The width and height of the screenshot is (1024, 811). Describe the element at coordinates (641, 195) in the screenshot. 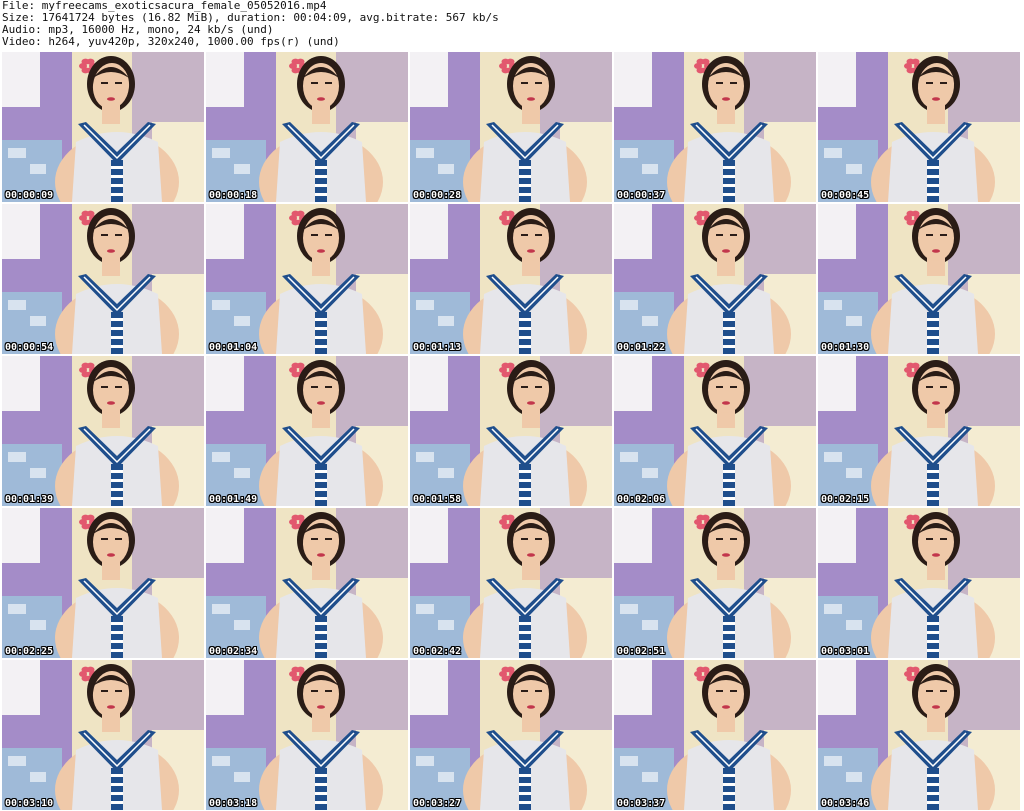

I see `thumbnail-timestamp: 00:00:37` at that location.